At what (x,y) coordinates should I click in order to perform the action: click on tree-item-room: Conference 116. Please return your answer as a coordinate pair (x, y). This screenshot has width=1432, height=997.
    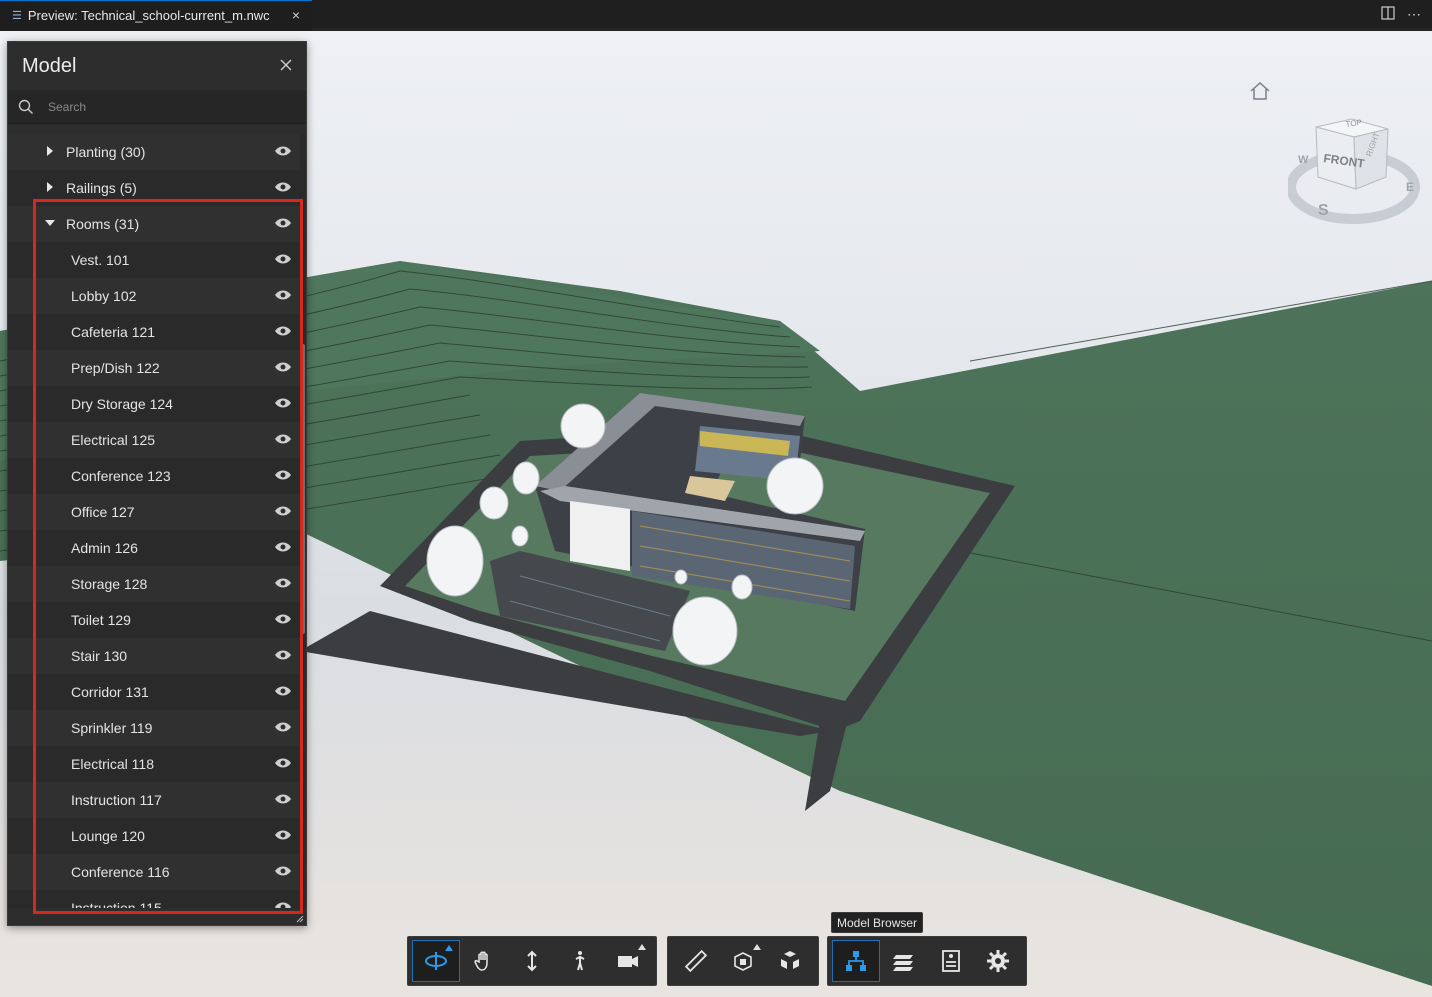
    Looking at the image, I should click on (155, 872).